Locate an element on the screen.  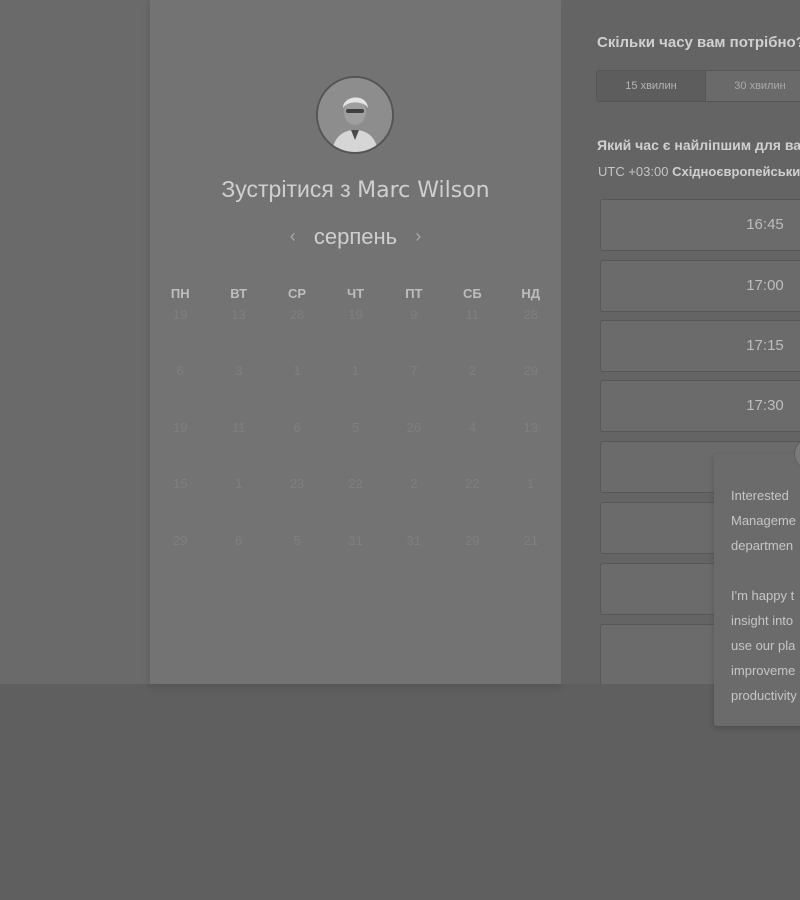
chat-popup-line: I'm happy t is located at coordinates (763, 595).